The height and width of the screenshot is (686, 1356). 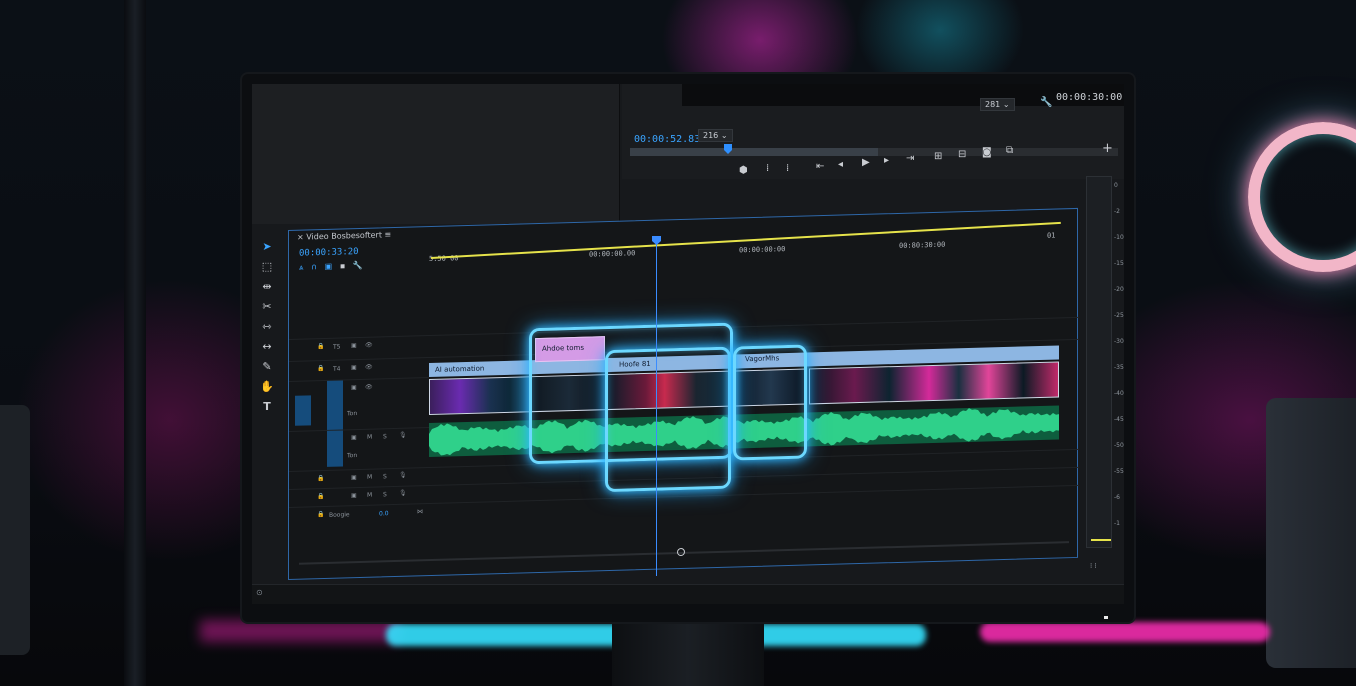 I want to click on ring-light, so click(x=1302, y=197).